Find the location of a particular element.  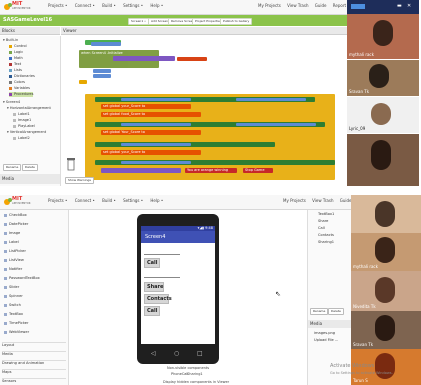

back-nav-icon: ◁ is located at coordinates (153, 353).